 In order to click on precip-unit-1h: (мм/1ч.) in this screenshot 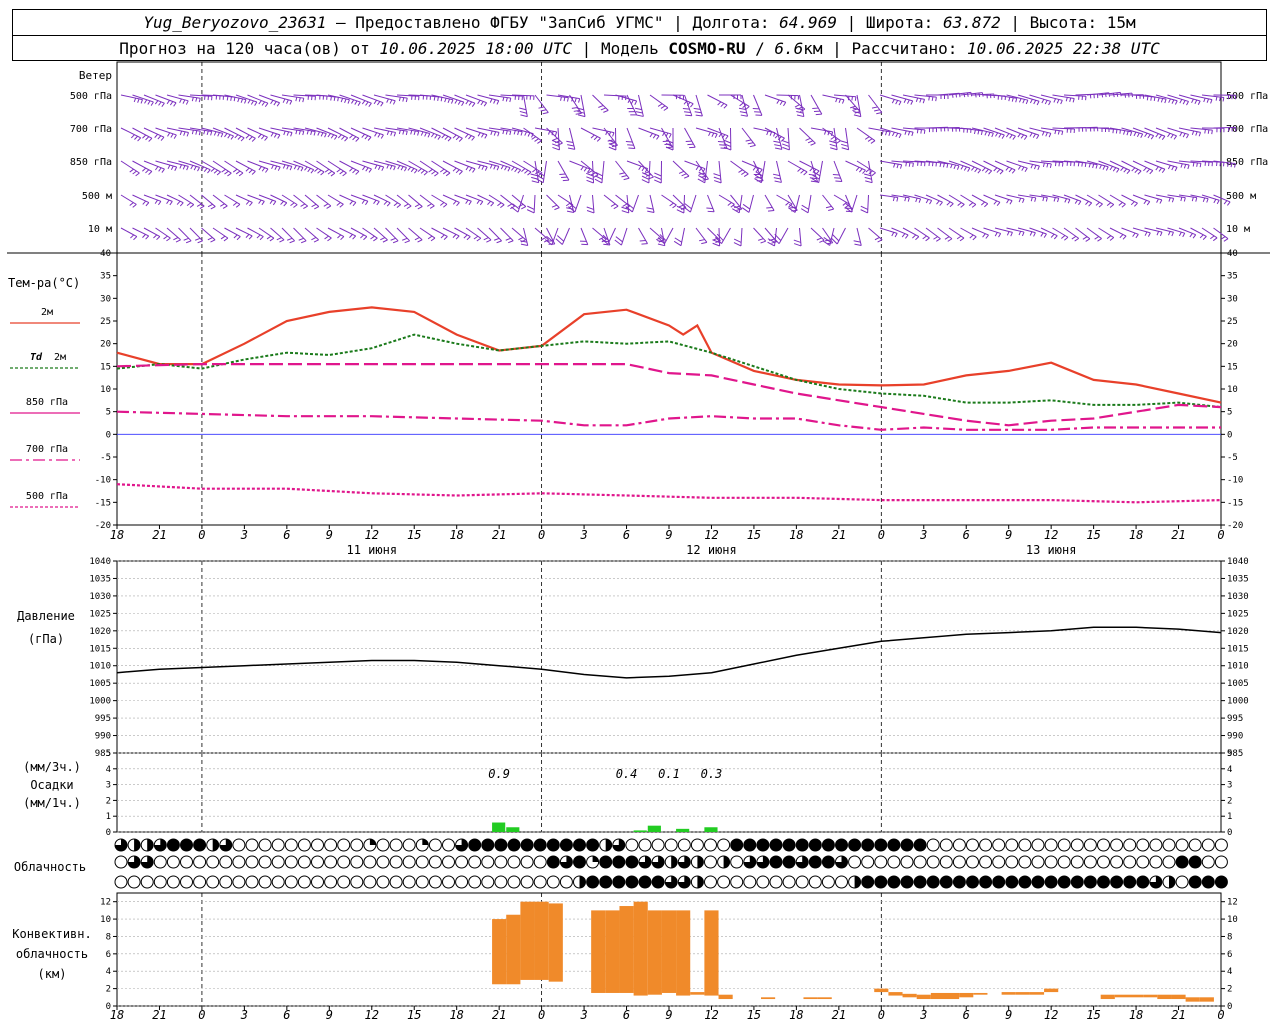, I will do `click(52, 803)`.